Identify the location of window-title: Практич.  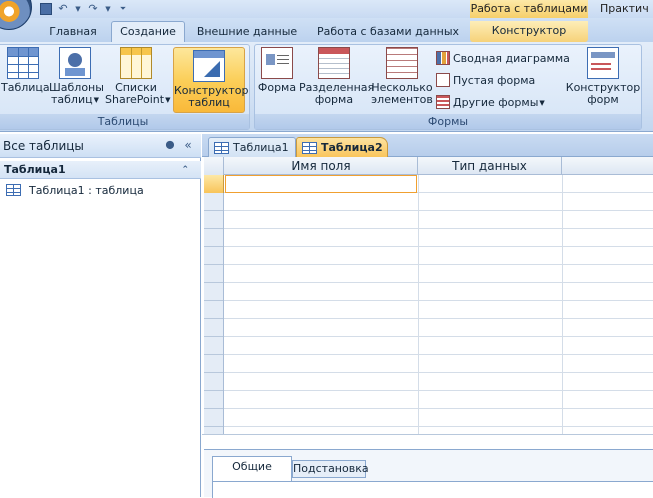
(624, 8).